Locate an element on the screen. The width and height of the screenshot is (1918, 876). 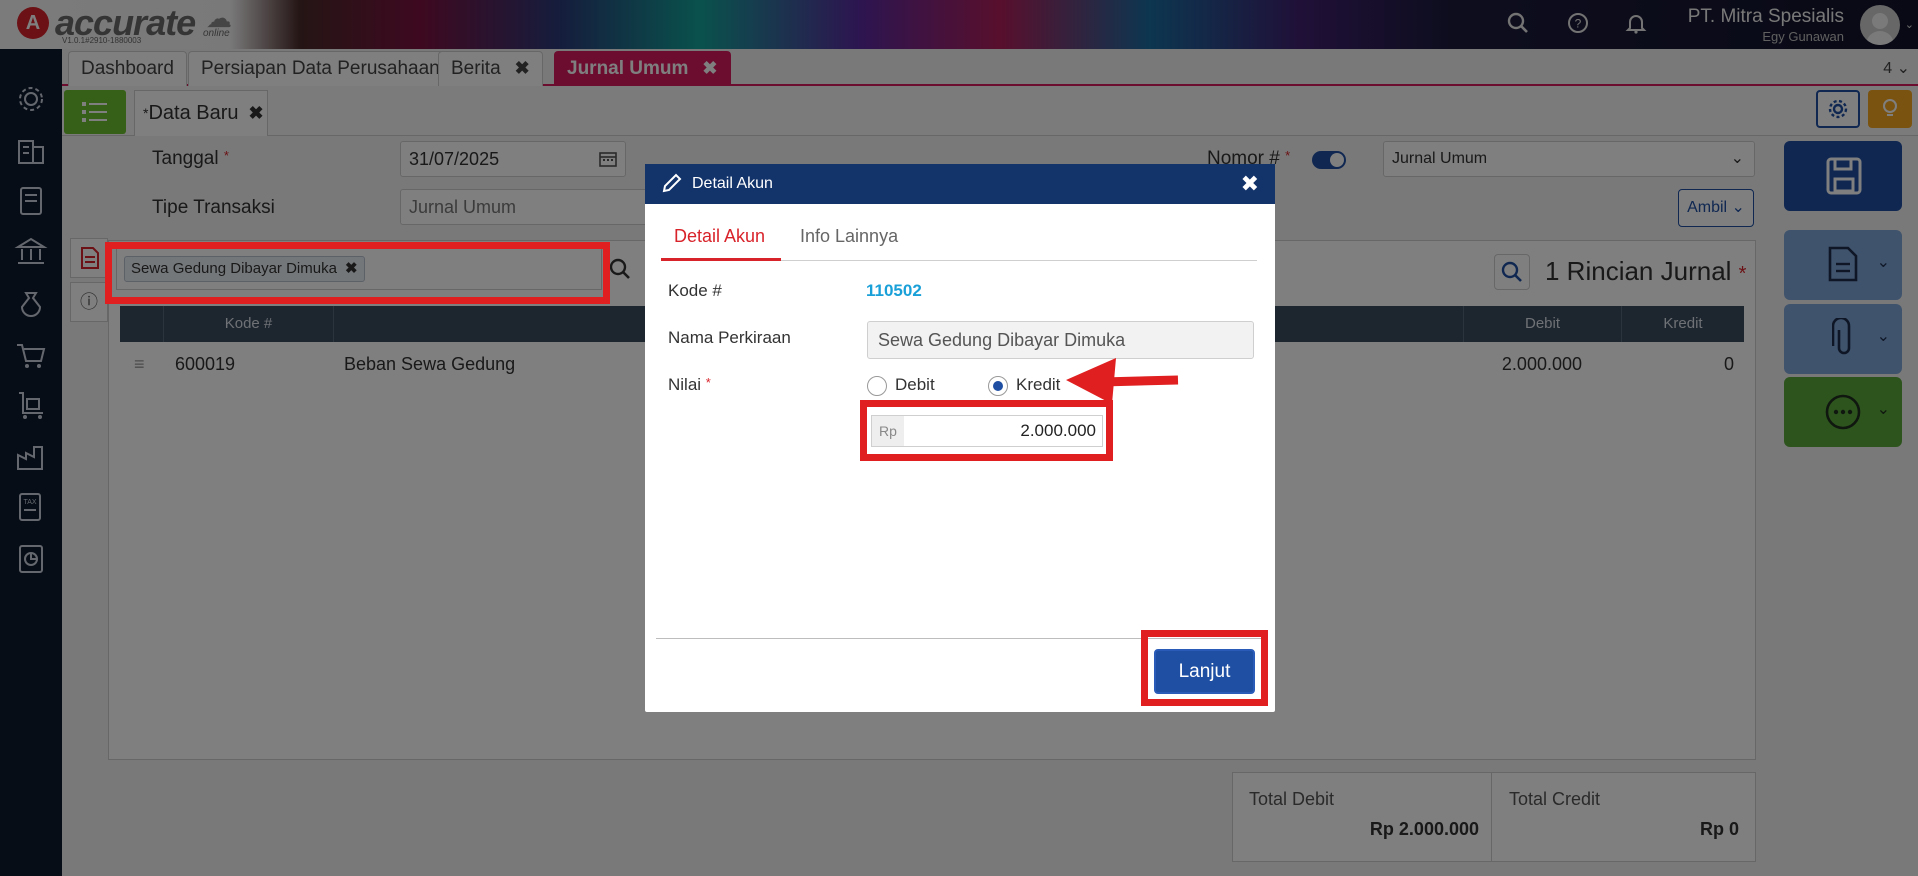
close-icon: ✖ is located at coordinates (1250, 184).